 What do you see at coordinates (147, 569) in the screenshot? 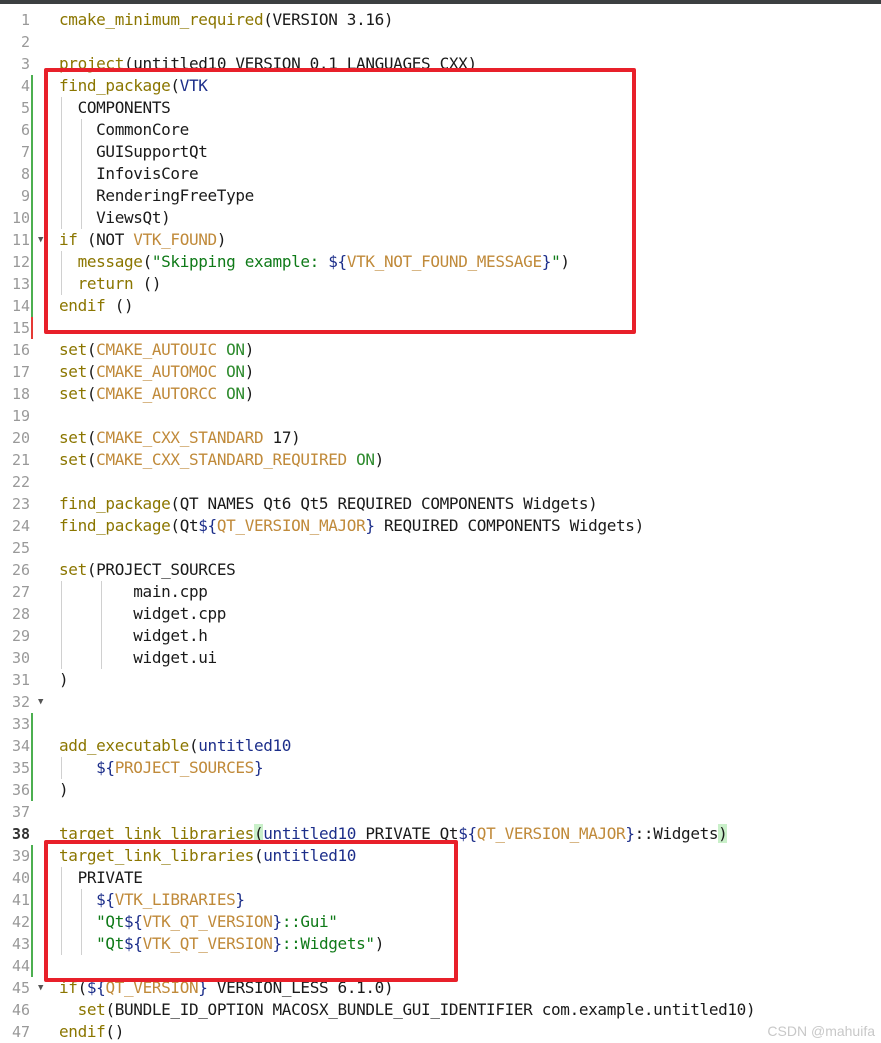
I see `code-text: set(PROJECT_SOURCES` at bounding box center [147, 569].